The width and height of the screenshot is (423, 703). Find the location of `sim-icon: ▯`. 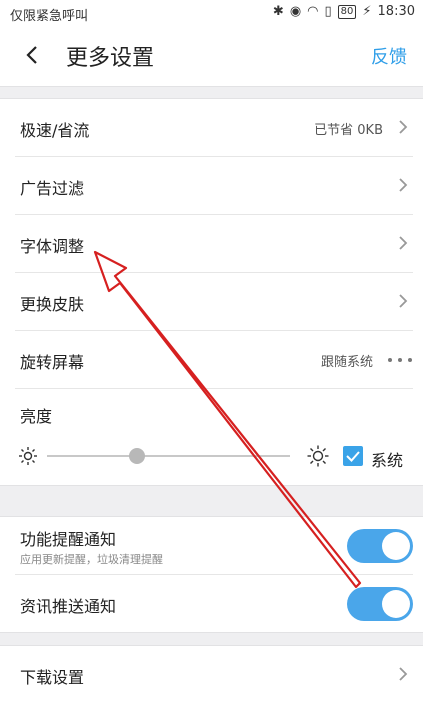

sim-icon: ▯ is located at coordinates (328, 11).